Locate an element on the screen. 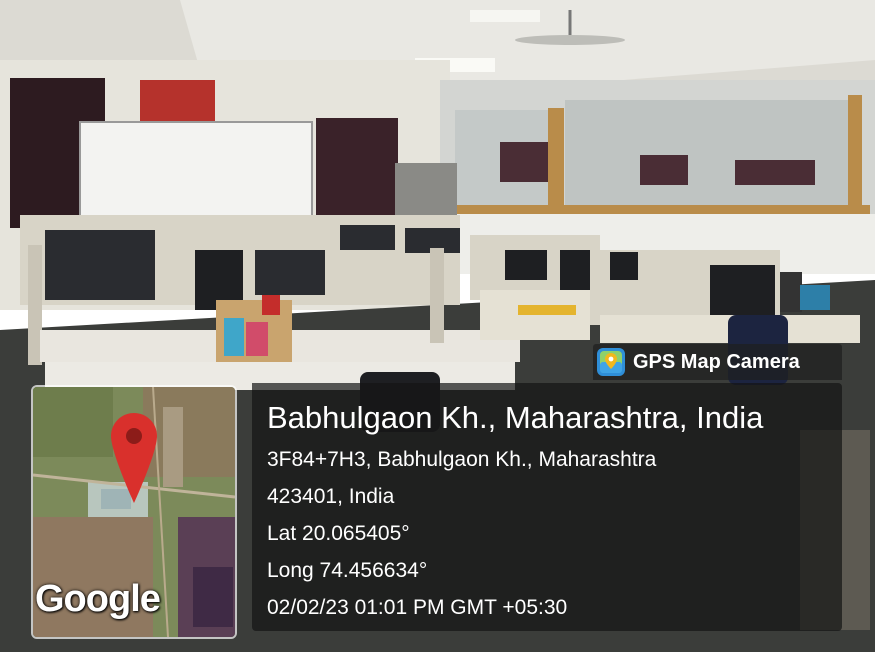  google-logo: Google is located at coordinates (98, 599).